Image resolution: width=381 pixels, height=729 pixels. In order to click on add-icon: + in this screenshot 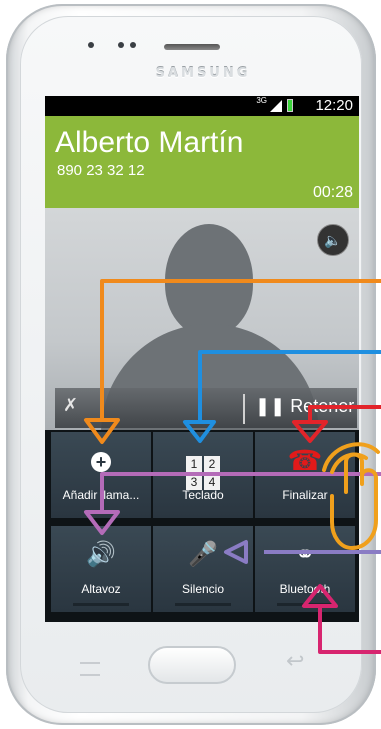, I will do `click(101, 462)`.